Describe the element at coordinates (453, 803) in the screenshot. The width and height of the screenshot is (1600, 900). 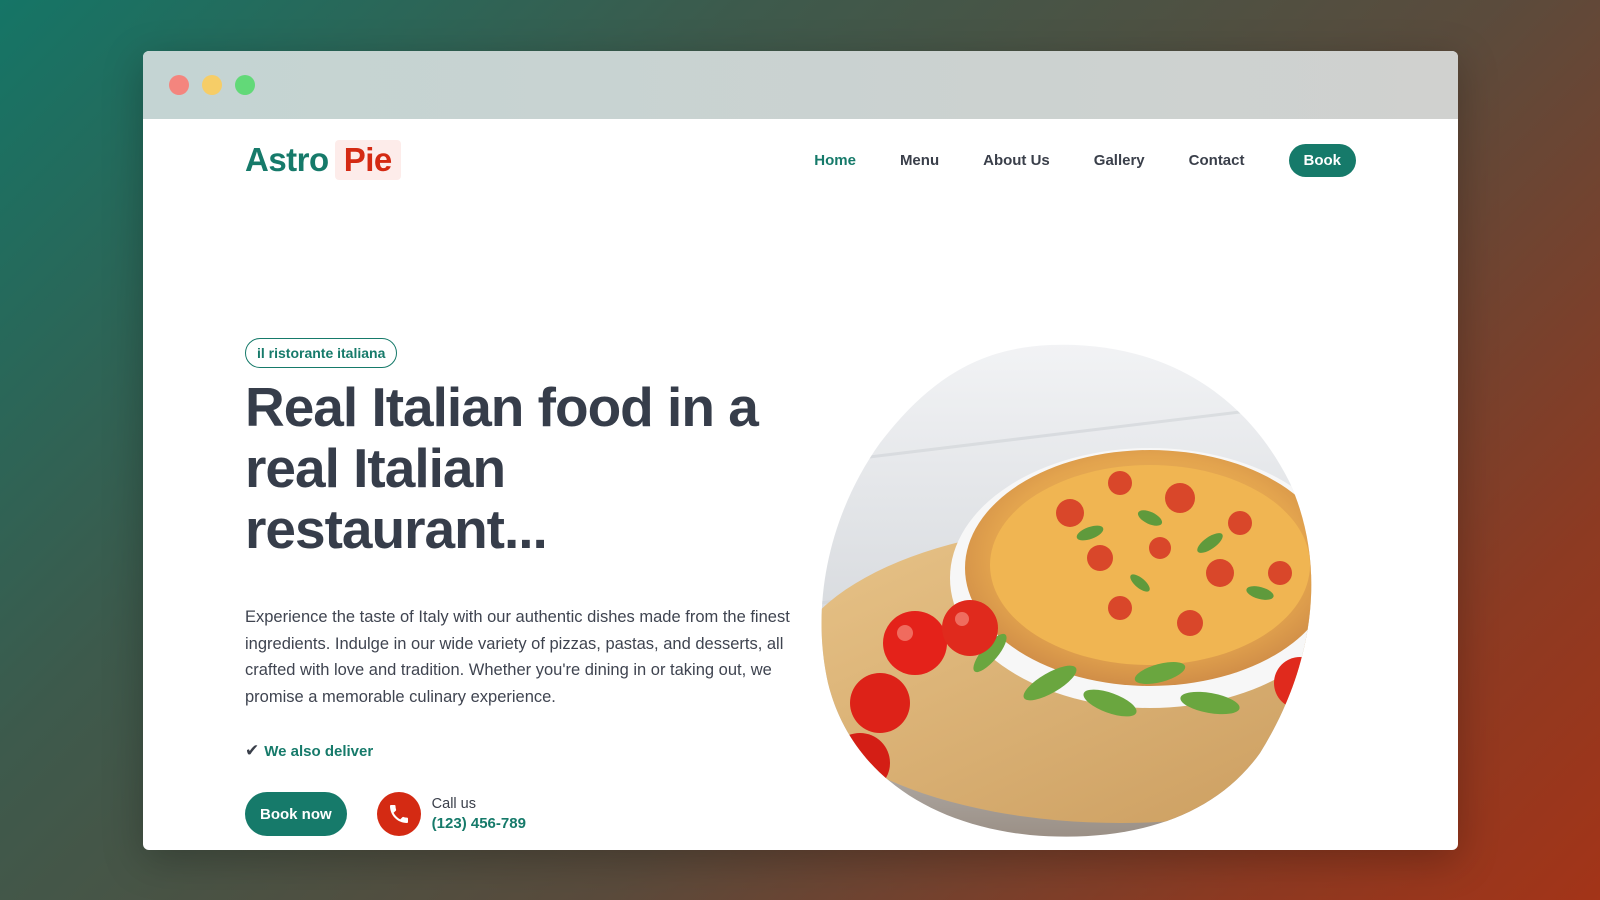
I see `call-us-label: Call us` at that location.